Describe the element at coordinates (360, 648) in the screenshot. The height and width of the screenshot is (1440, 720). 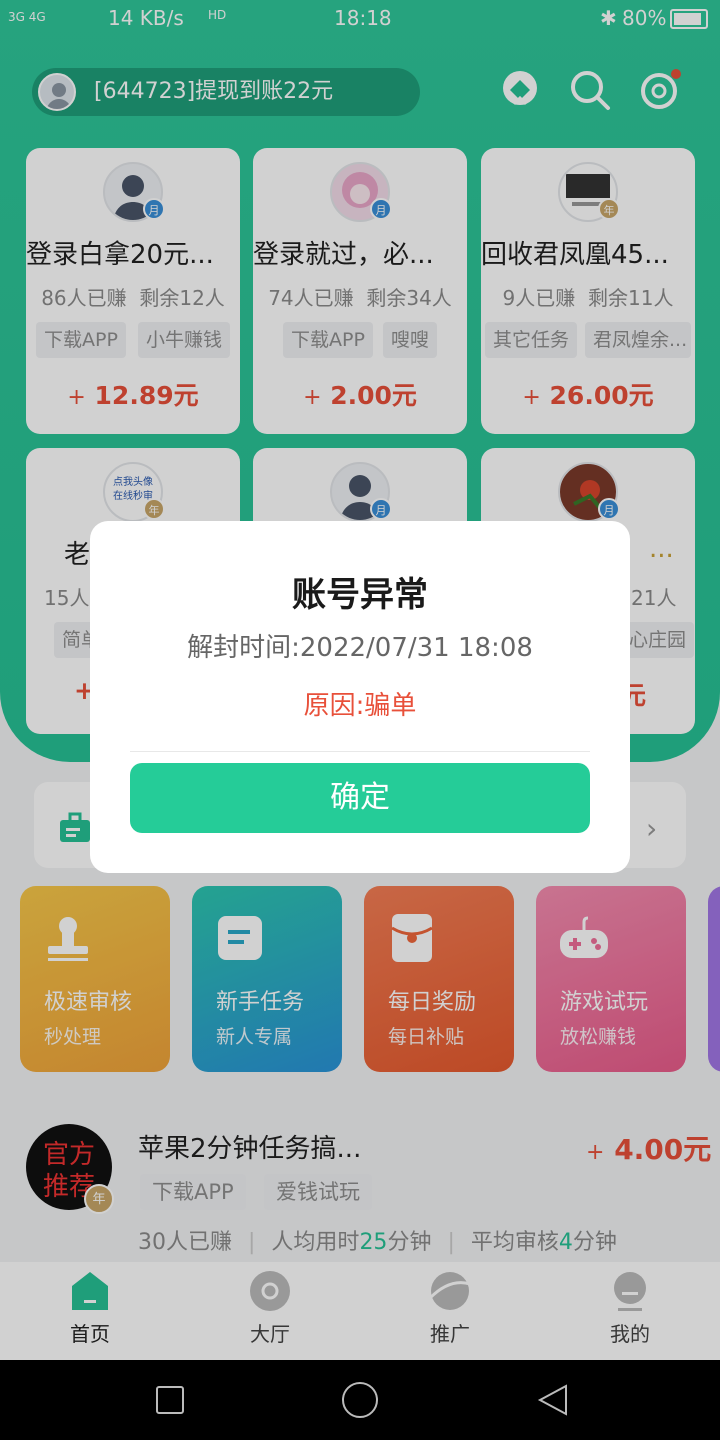
I see `unseal-time: 解封时间:2022/07/31 18:08` at that location.